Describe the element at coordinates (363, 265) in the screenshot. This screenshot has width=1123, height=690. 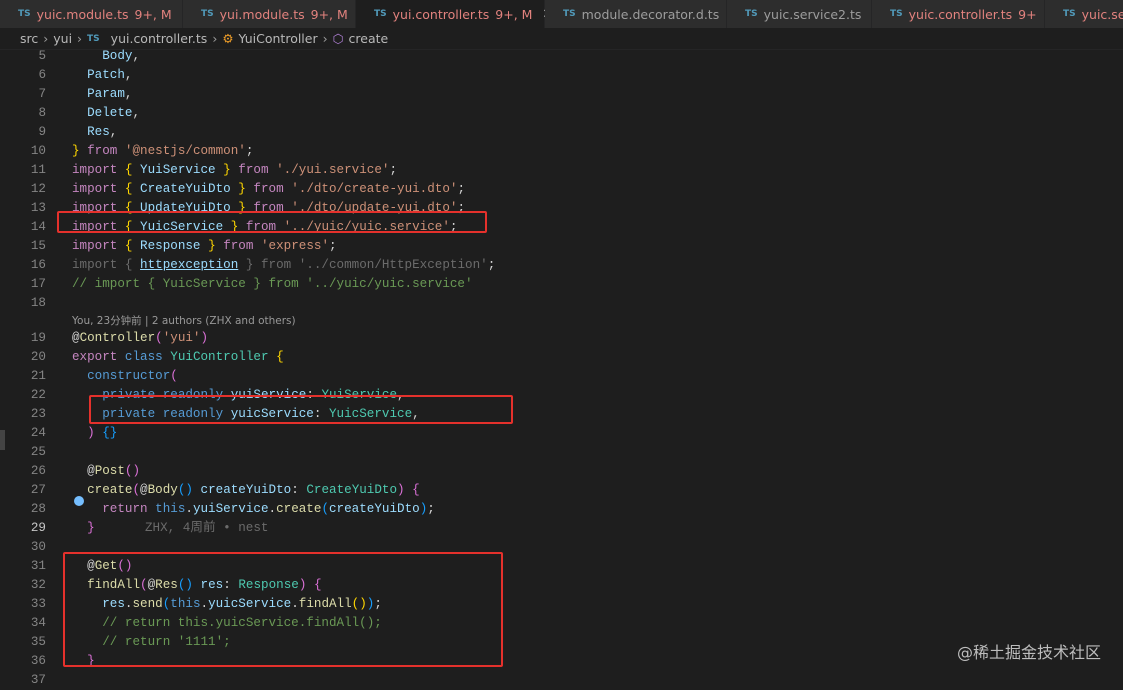
I see `code-token: } from '../common/HttpException'` at that location.